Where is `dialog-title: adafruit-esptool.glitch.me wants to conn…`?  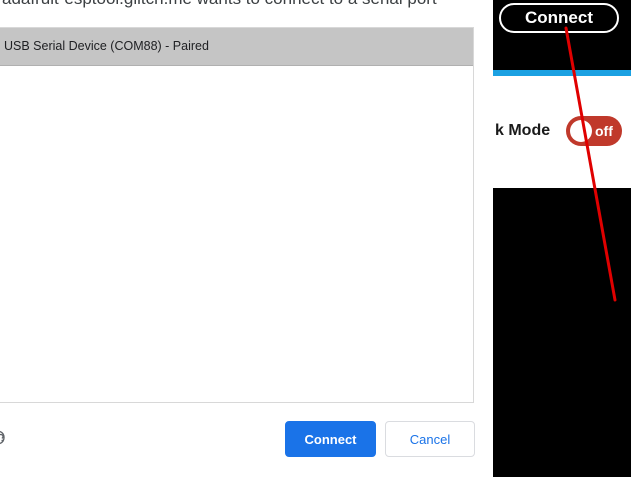
dialog-title: adafruit-esptool.glitch.me wants to conn… is located at coordinates (219, 4).